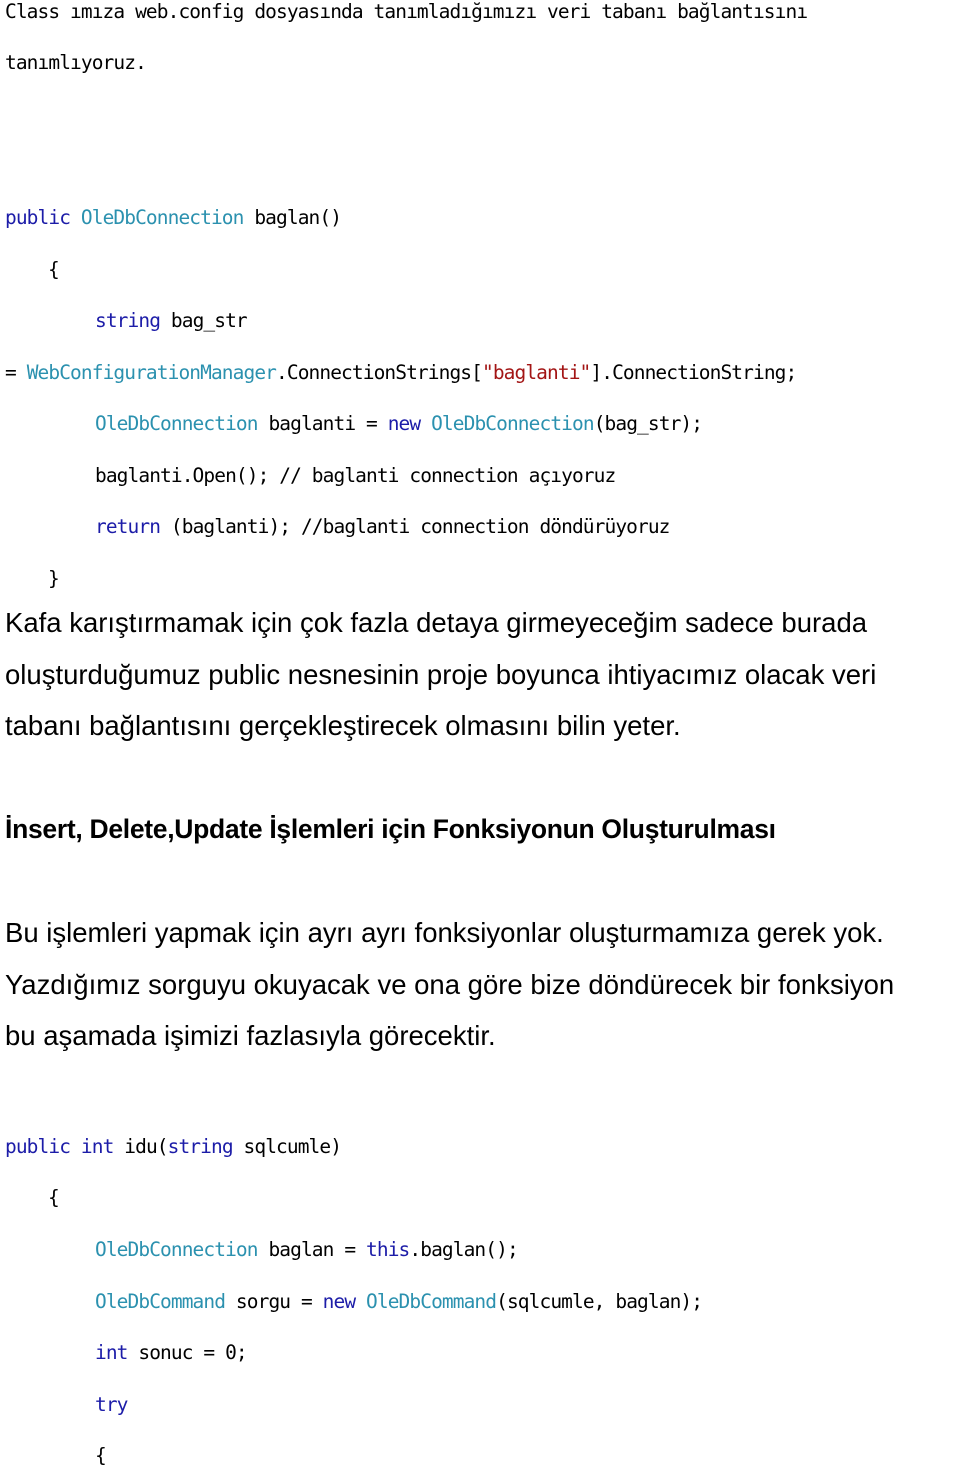 Image resolution: width=960 pixels, height=1467 pixels. What do you see at coordinates (76, 62) in the screenshot?
I see `intro-line-2: tanımlıyoruz.` at bounding box center [76, 62].